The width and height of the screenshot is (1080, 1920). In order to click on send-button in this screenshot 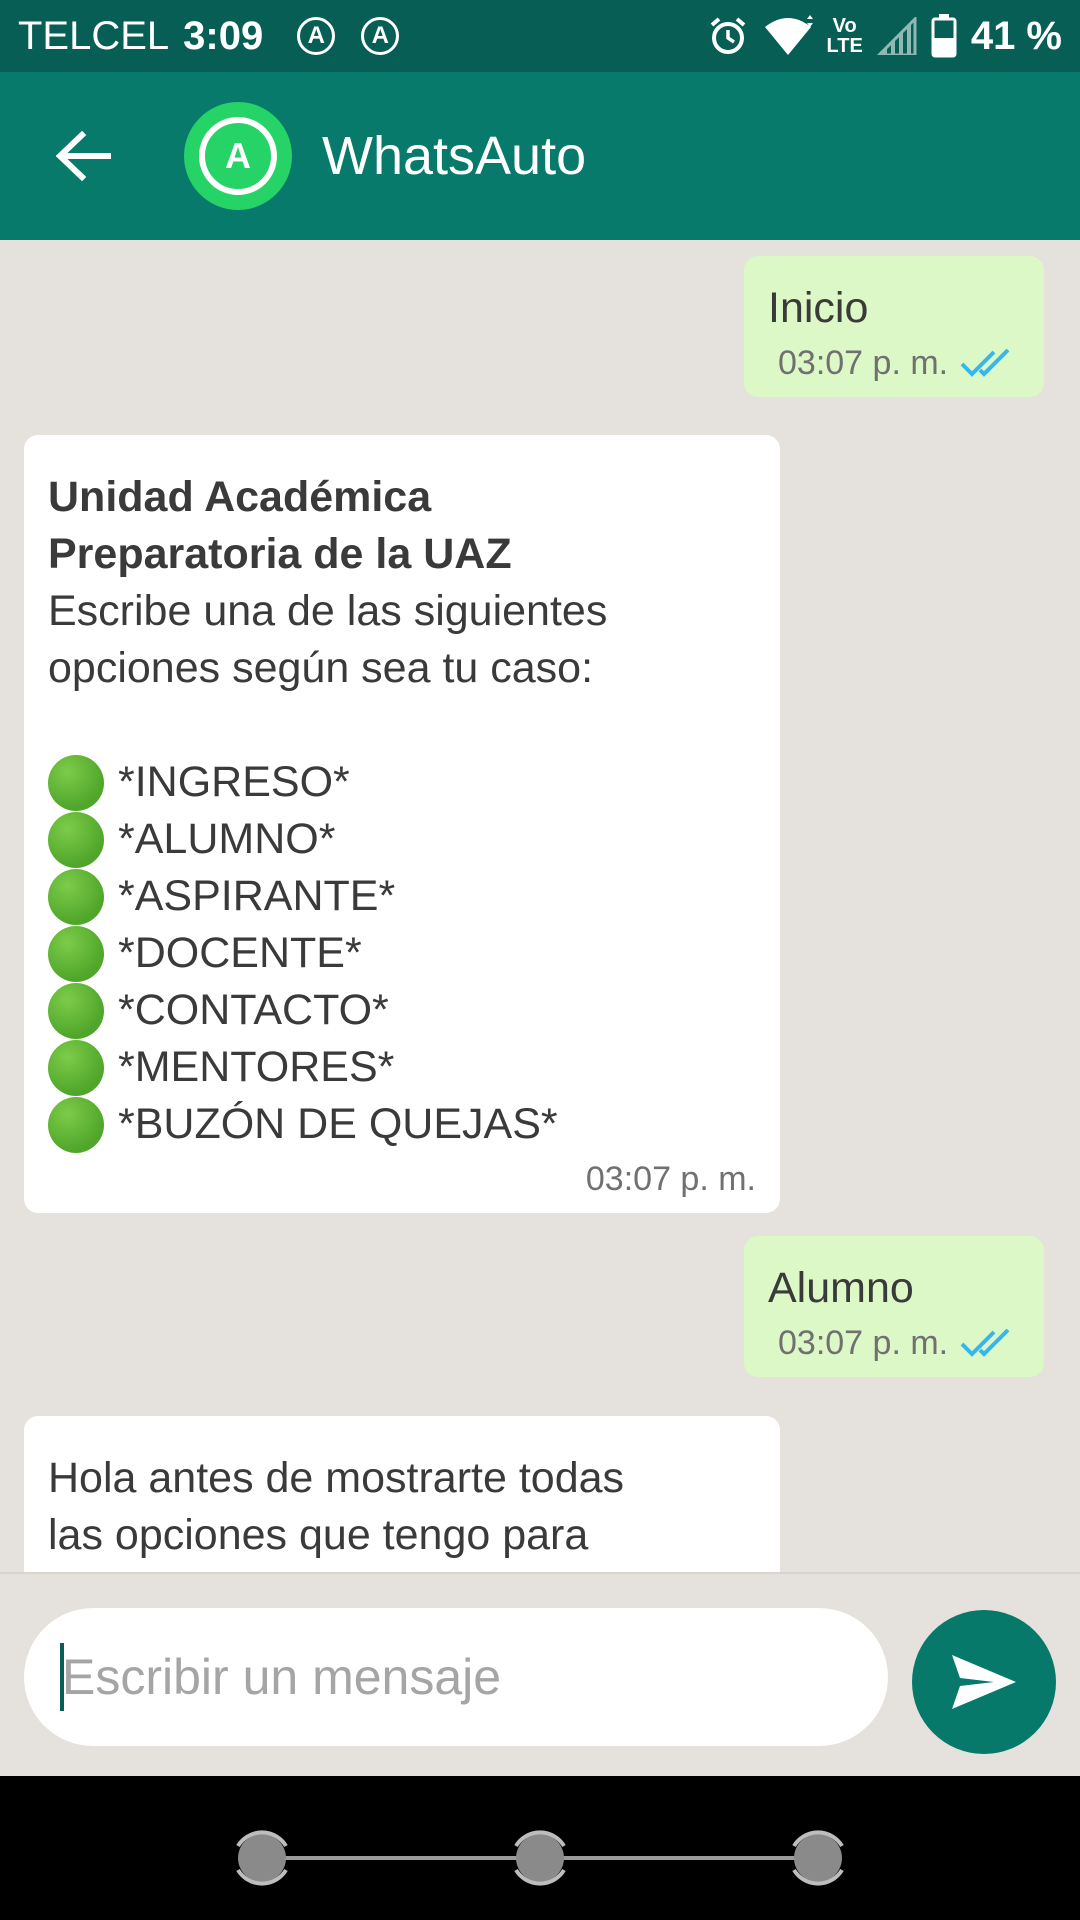, I will do `click(984, 1682)`.